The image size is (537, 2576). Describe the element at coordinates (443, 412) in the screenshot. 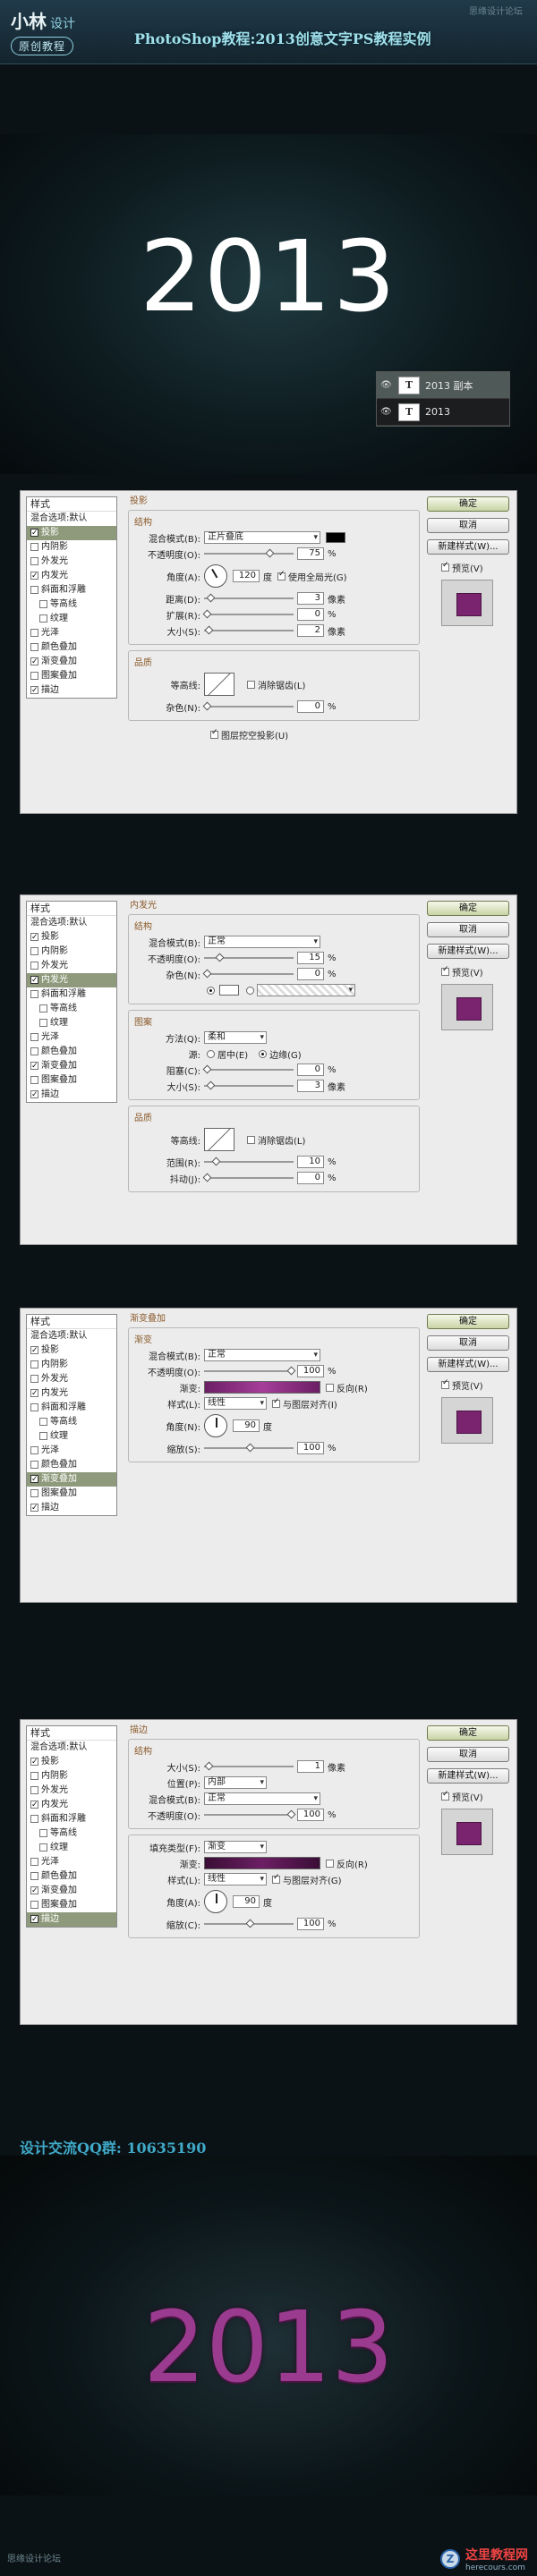

I see `layer-row: 👁 T 2013` at that location.